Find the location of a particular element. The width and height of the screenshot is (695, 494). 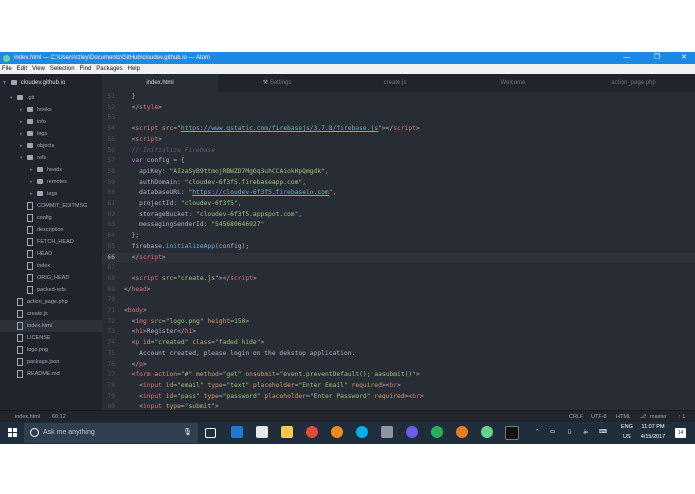

tree-file: config is located at coordinates (26, 218).